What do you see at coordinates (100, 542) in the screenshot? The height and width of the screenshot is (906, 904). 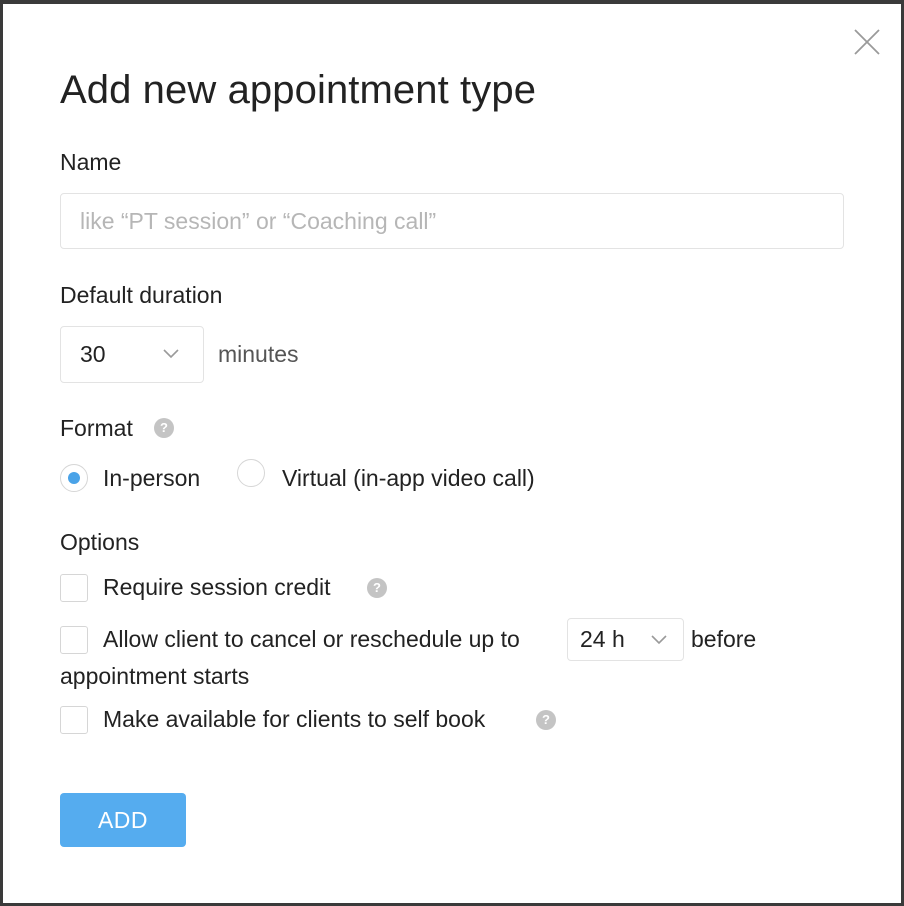 I see `options-label: Options` at bounding box center [100, 542].